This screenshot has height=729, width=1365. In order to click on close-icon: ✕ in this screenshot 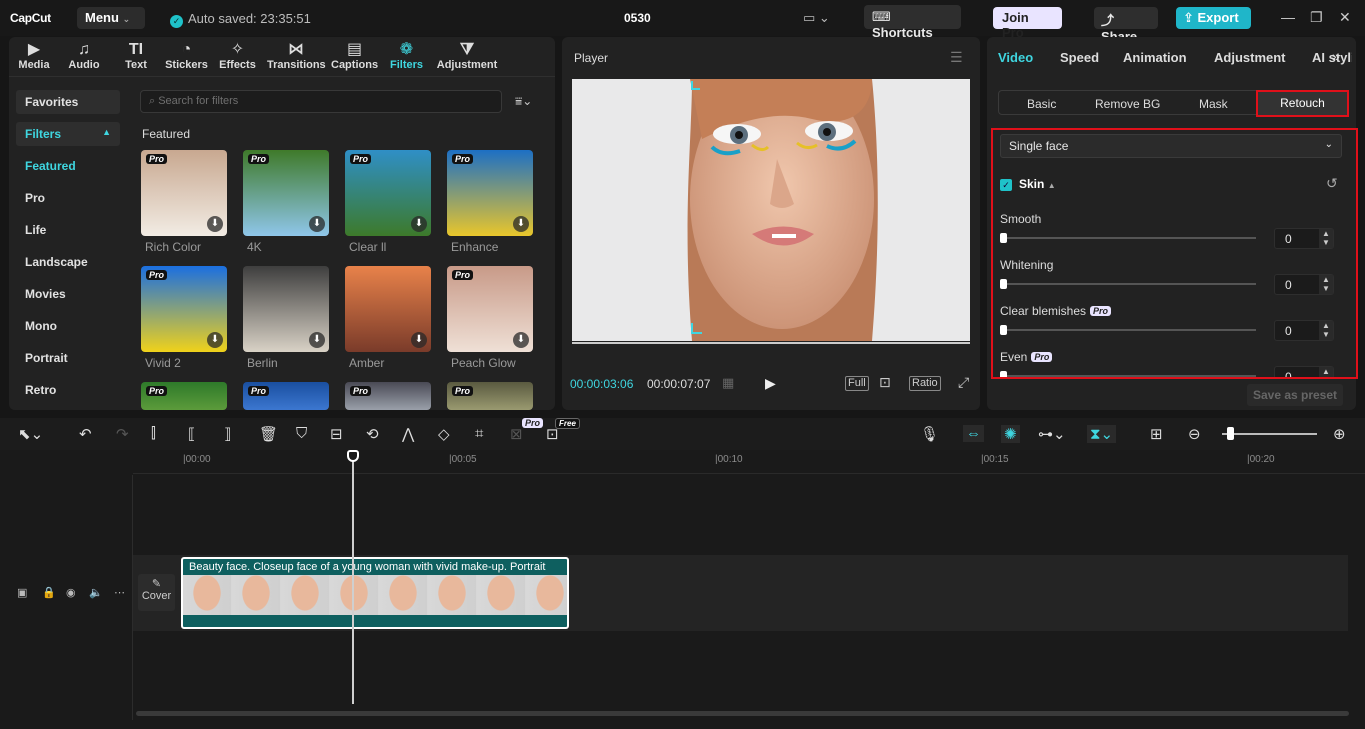, I will do `click(1345, 17)`.